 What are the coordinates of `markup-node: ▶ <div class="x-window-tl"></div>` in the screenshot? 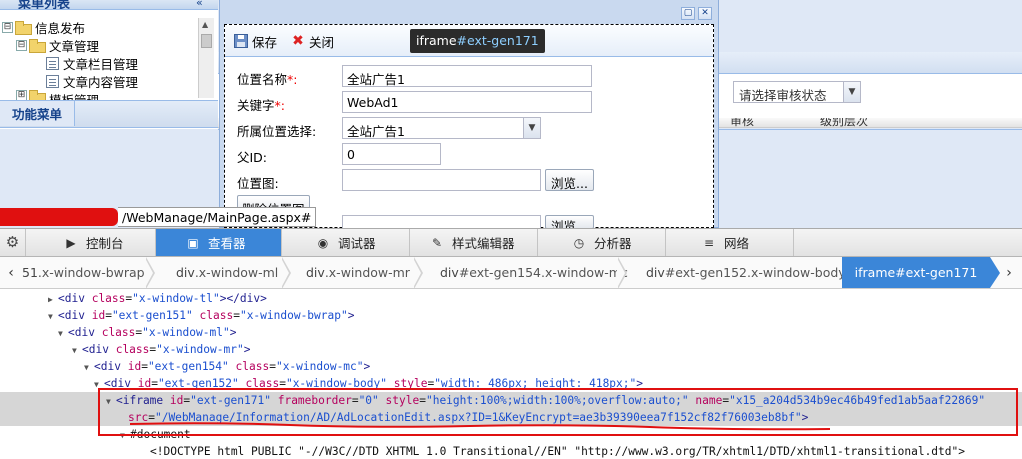 It's located at (511, 298).